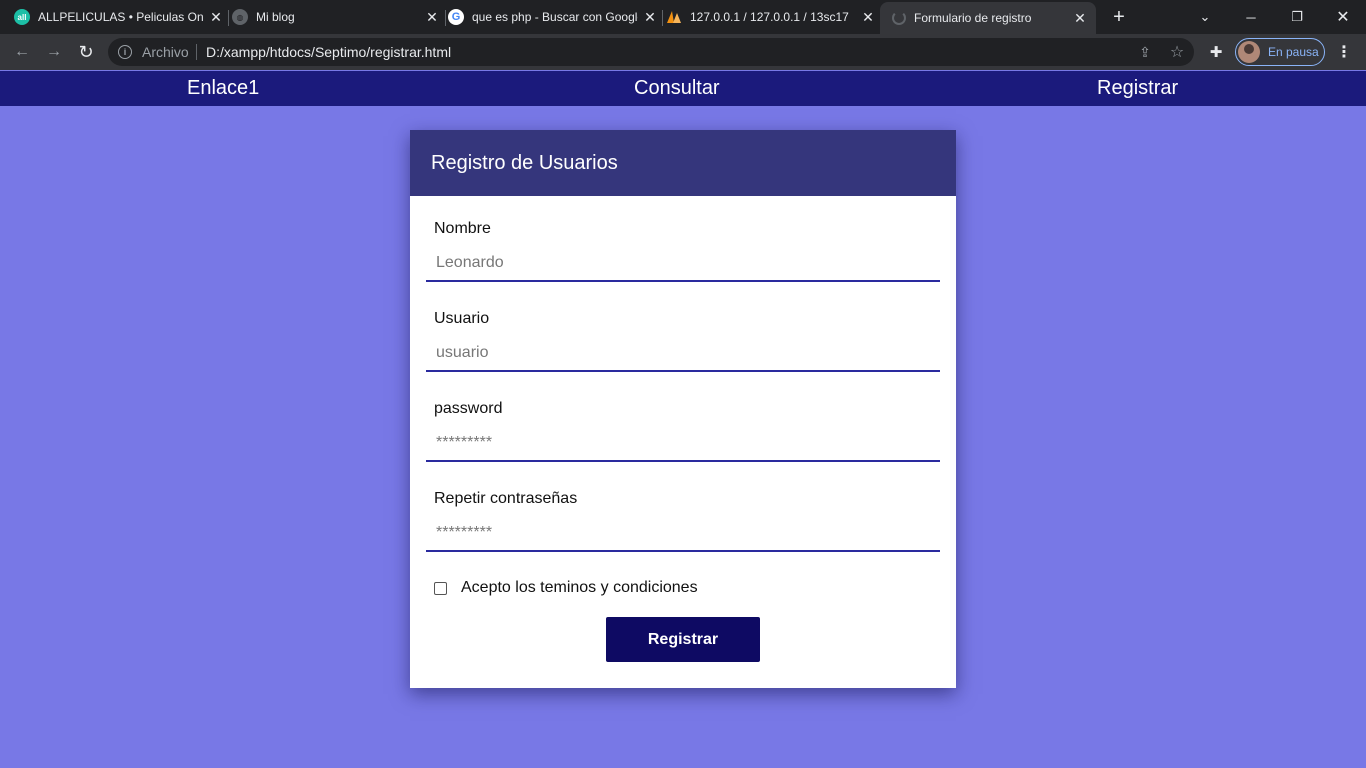  Describe the element at coordinates (506, 498) in the screenshot. I see `repeat-password-label: Repetir contraseñas` at that location.